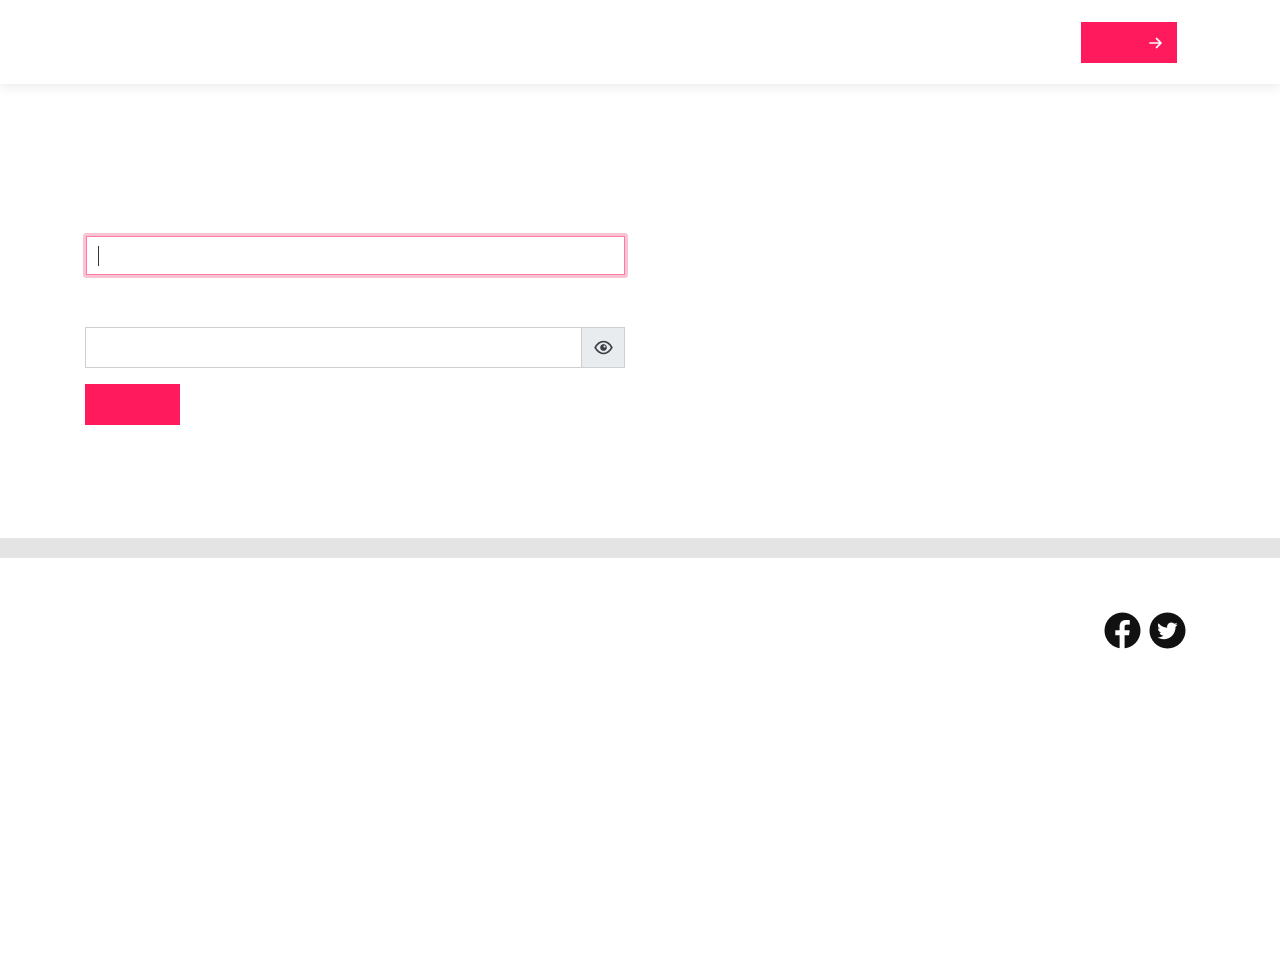  I want to click on twitter-link, so click(1167, 630).